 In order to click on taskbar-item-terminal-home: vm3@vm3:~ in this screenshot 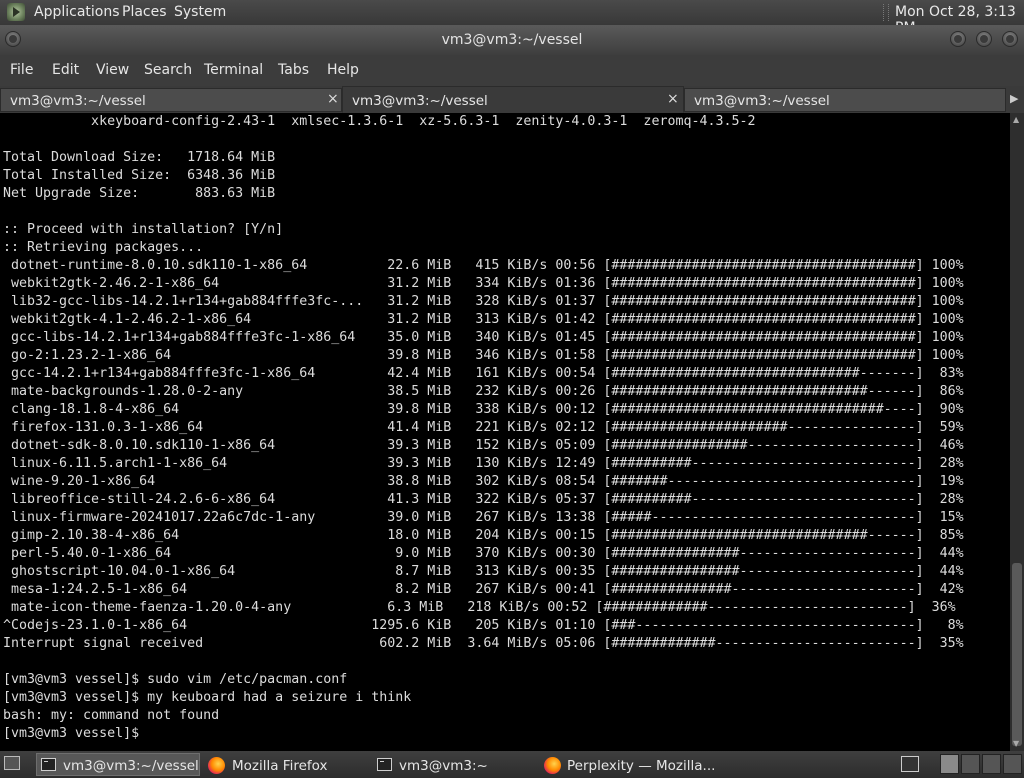, I will do `click(454, 764)`.